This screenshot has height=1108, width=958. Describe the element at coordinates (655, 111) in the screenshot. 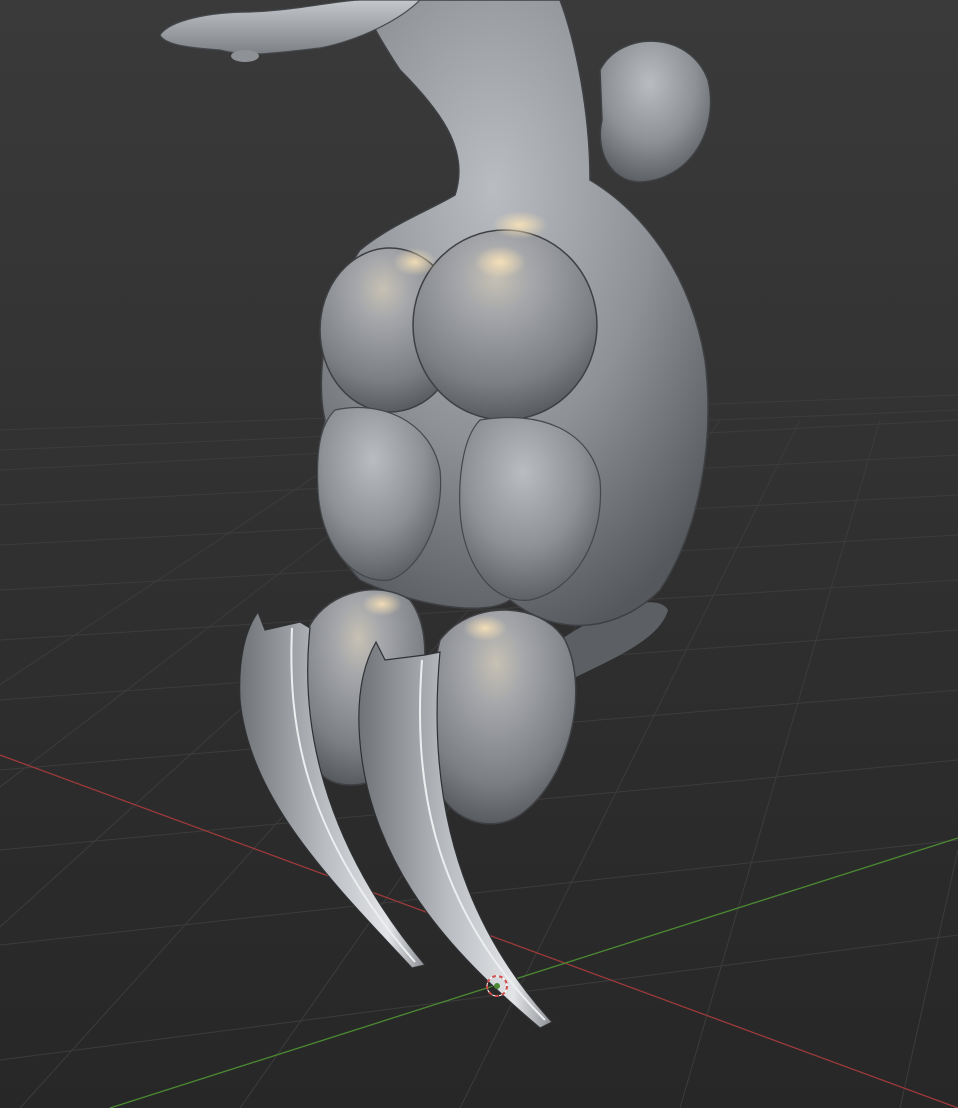

I see `tail-blob` at that location.